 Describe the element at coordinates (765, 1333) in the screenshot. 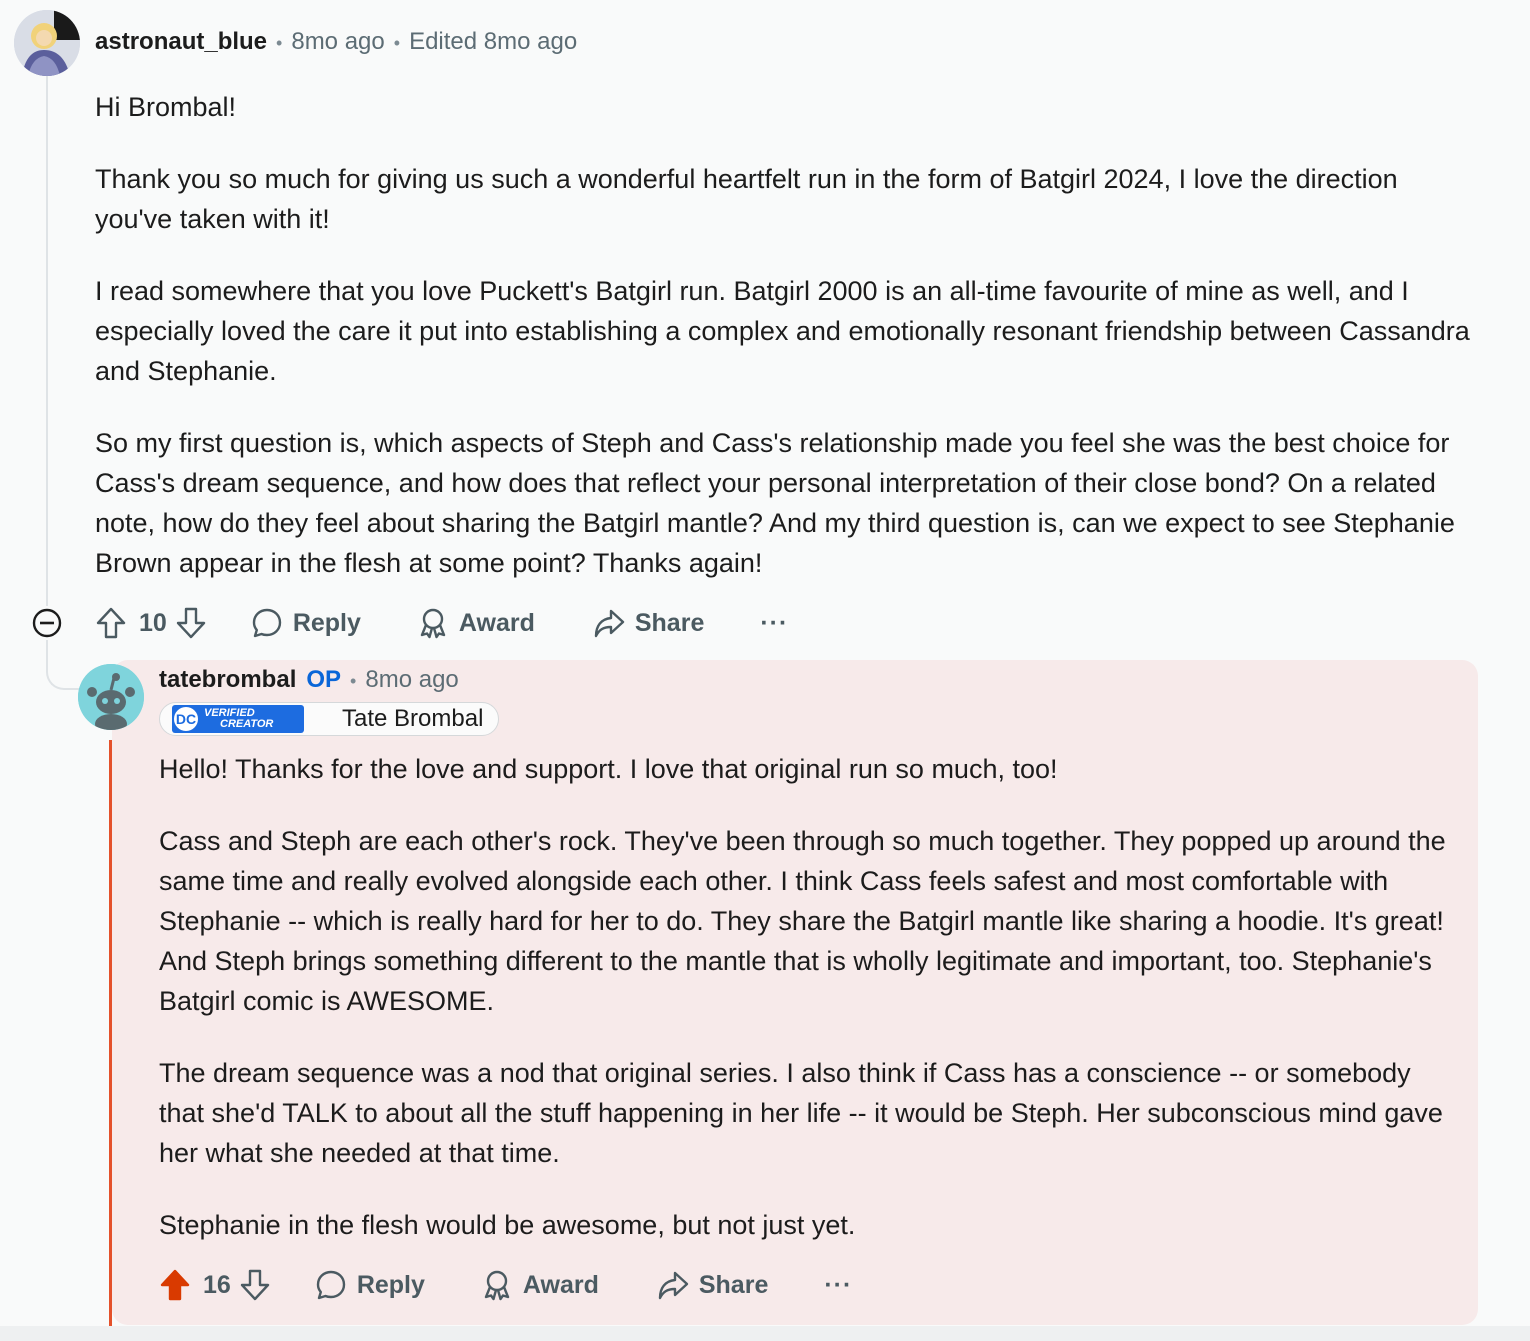

I see `page-bottom-edge` at that location.